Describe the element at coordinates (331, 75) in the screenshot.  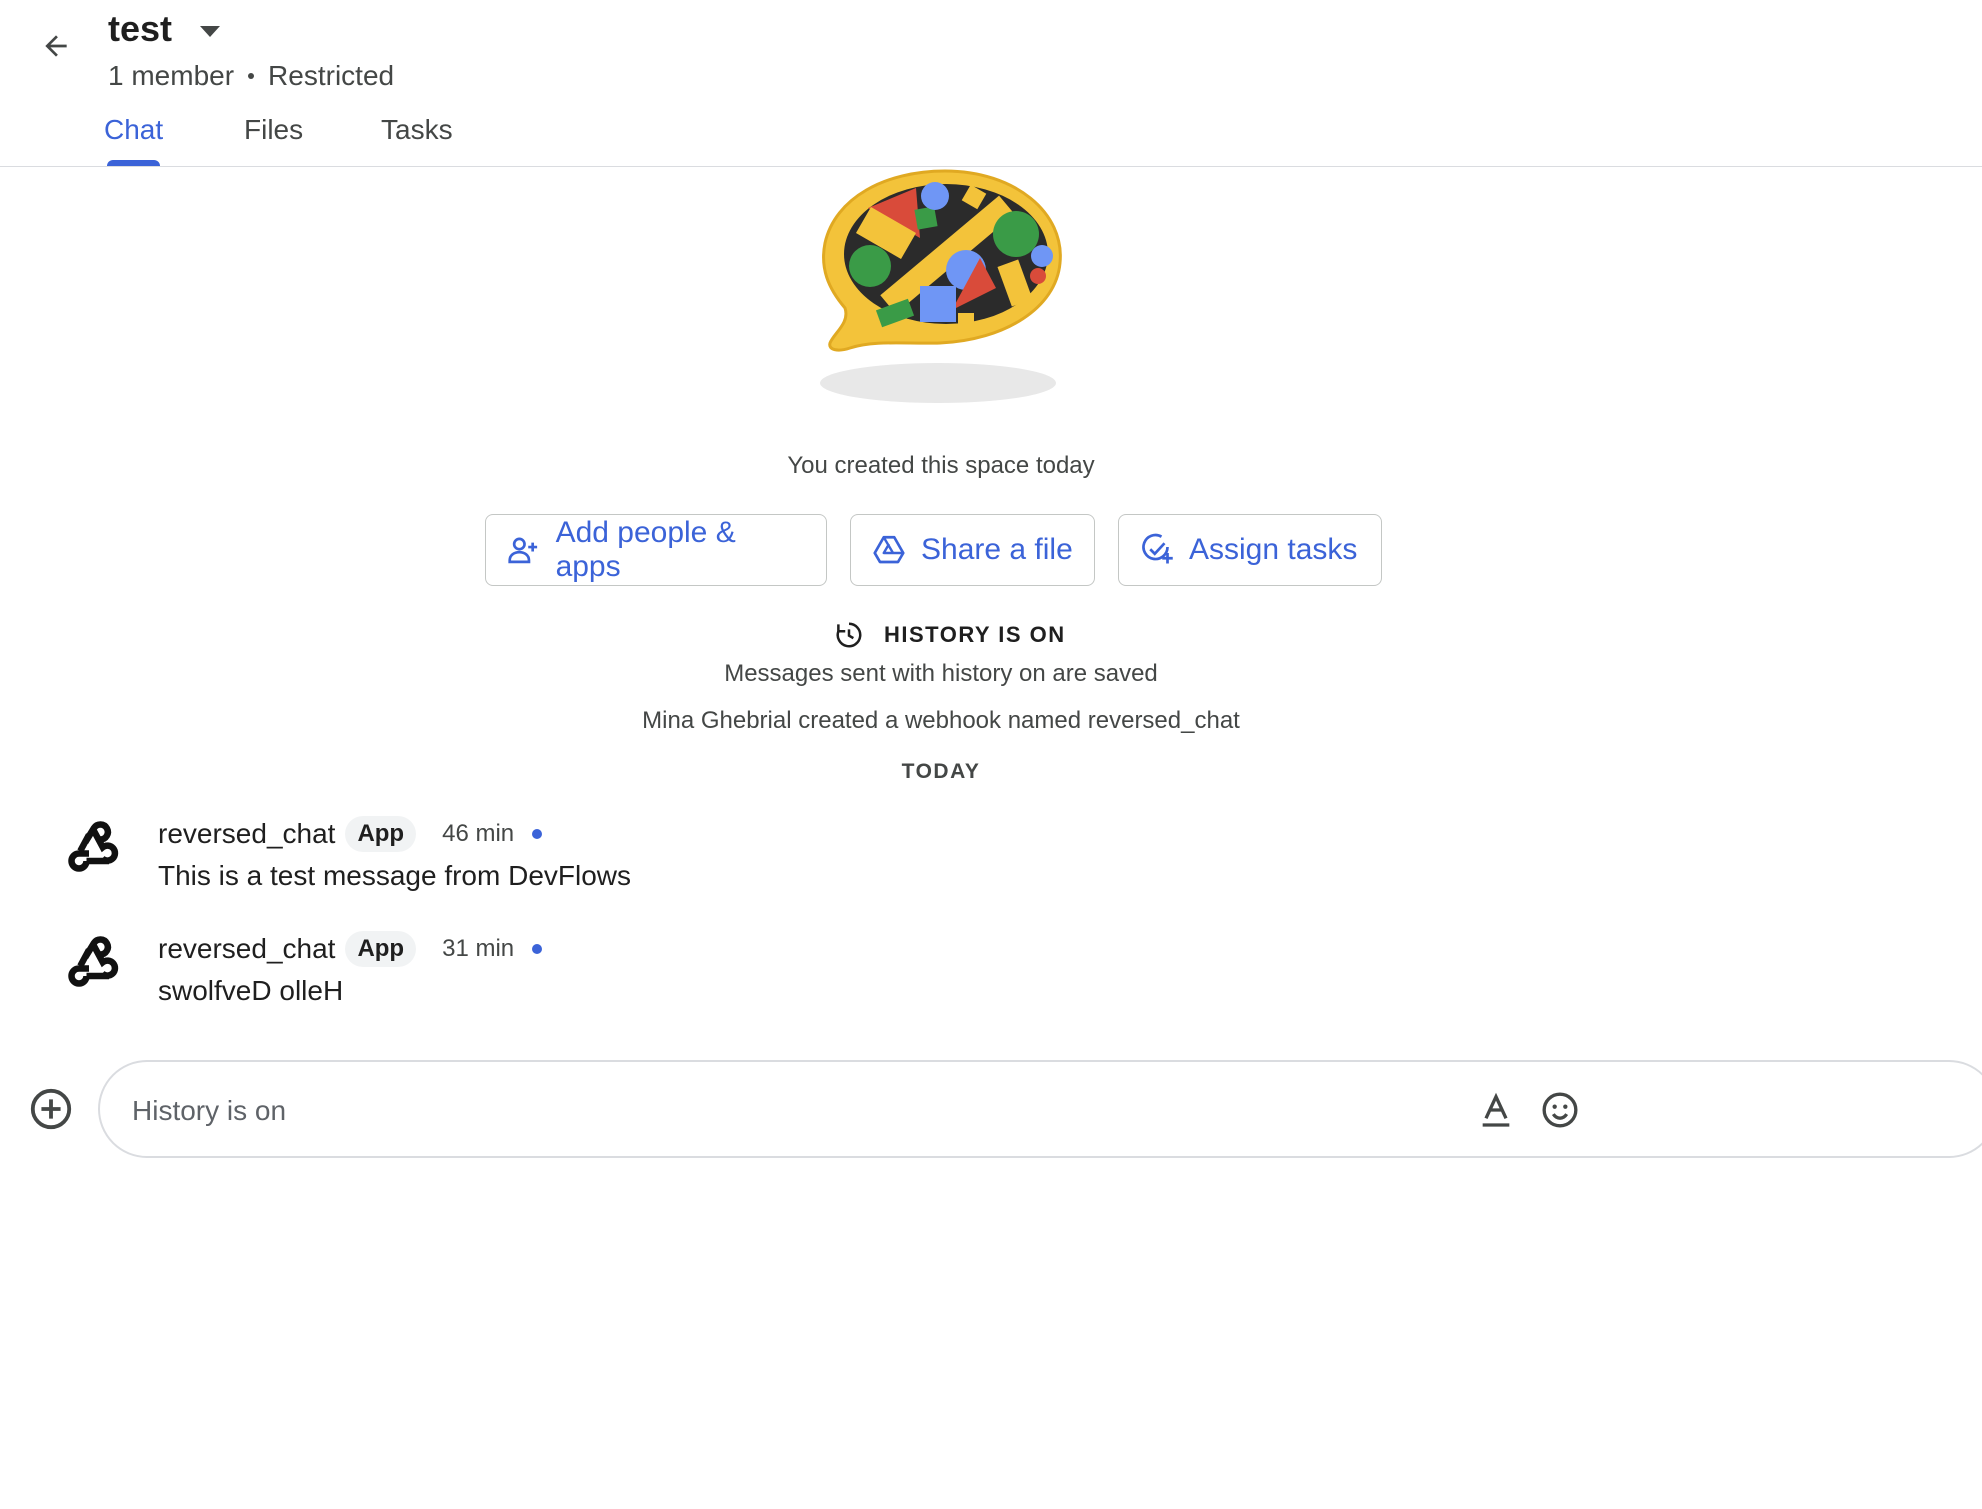
I see `access-level: Restricted` at that location.